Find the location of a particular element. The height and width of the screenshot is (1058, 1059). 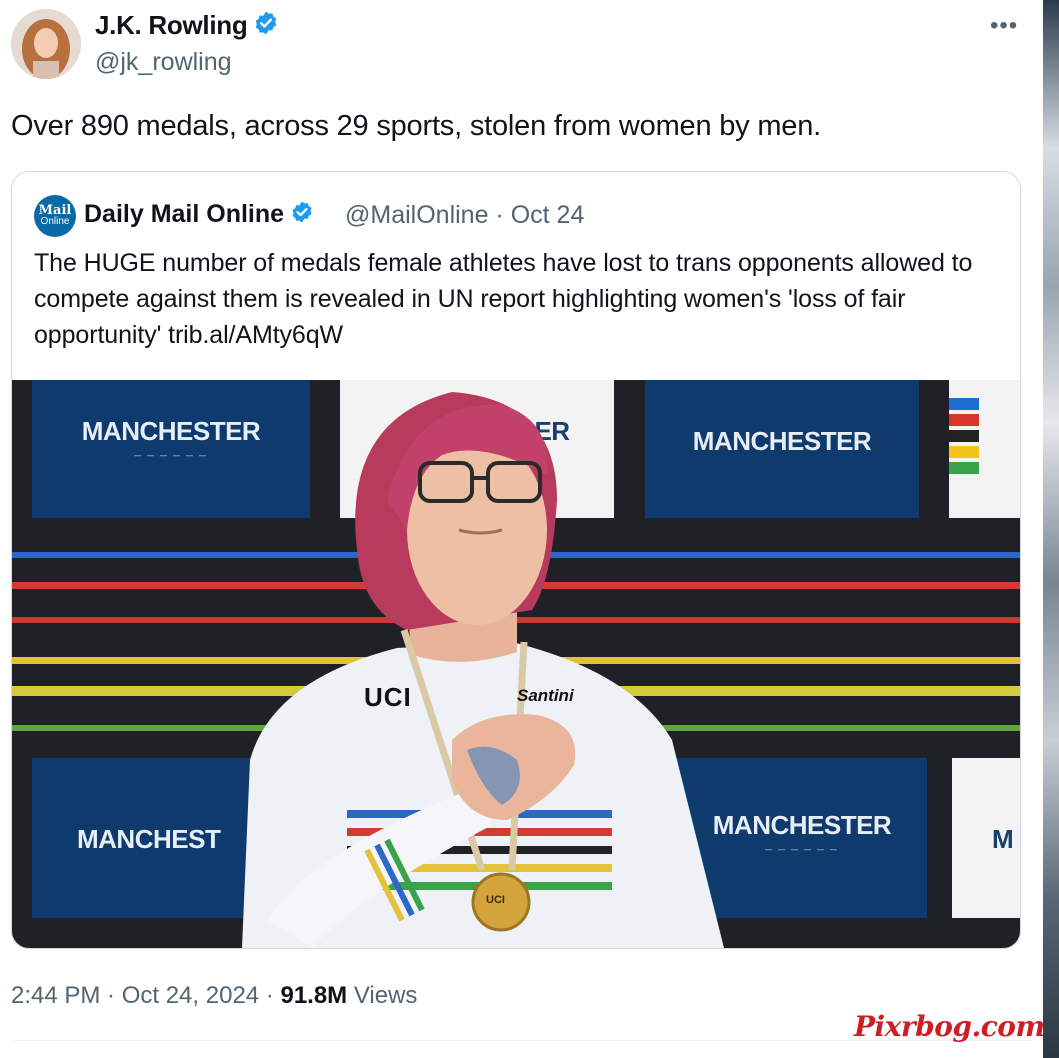

quote-source-name-row: Daily Mail Online is located at coordinates (199, 215).